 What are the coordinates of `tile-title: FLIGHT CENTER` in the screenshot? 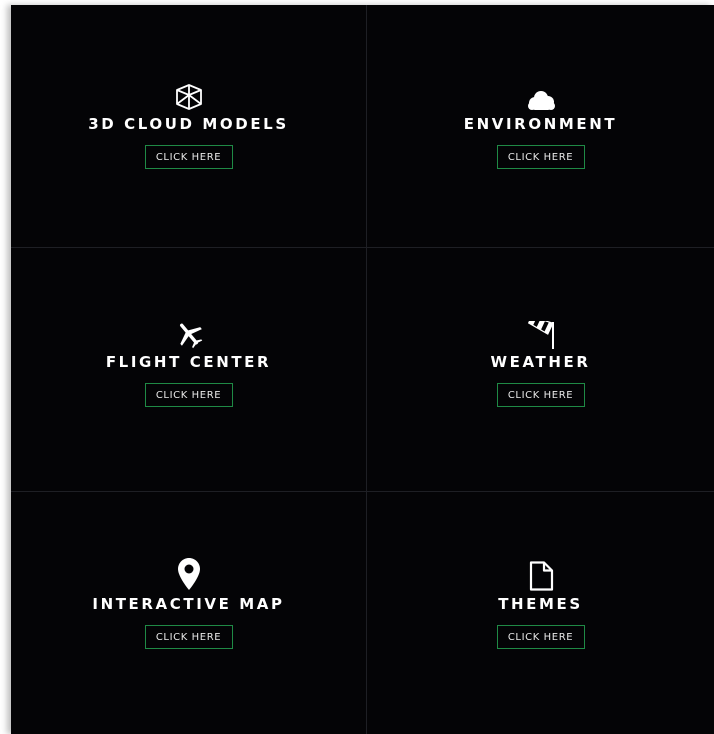 It's located at (188, 362).